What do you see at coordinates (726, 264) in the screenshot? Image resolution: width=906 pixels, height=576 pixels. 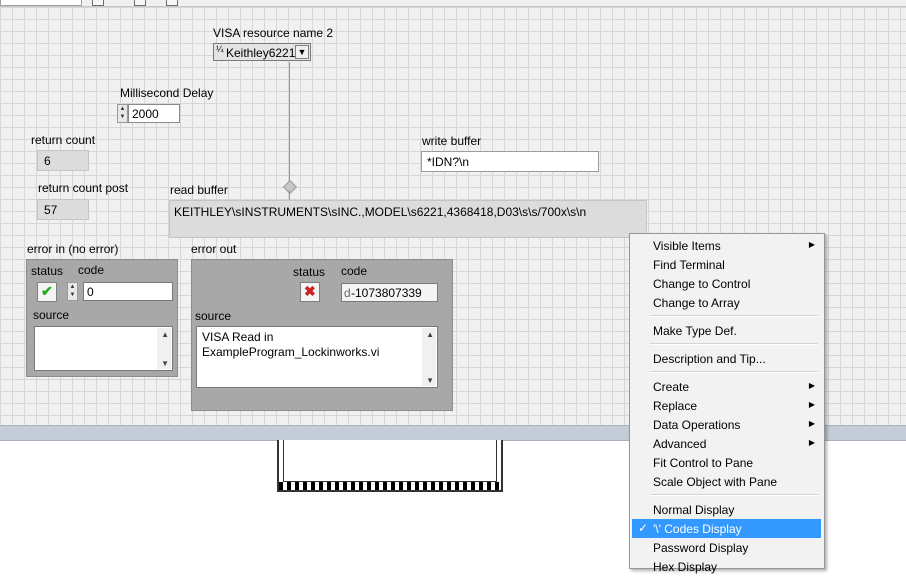 I see `menu-item-find-terminal: Find Terminal` at bounding box center [726, 264].